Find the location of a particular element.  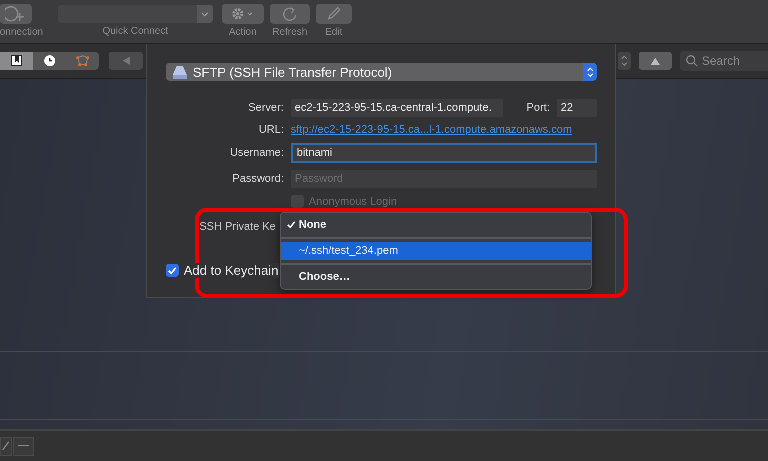

port-field: 22 is located at coordinates (577, 108).